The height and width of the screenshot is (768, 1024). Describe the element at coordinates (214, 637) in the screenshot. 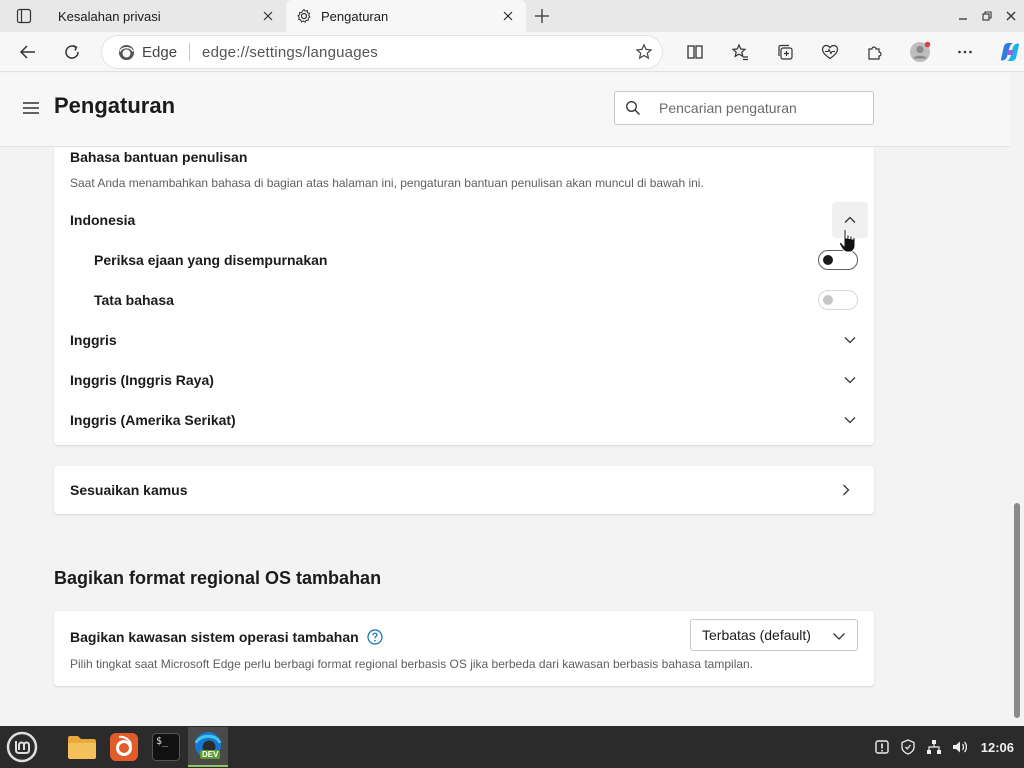

I see `regional-format-label: Bagikan kawasan sistem operasi tambahan` at that location.